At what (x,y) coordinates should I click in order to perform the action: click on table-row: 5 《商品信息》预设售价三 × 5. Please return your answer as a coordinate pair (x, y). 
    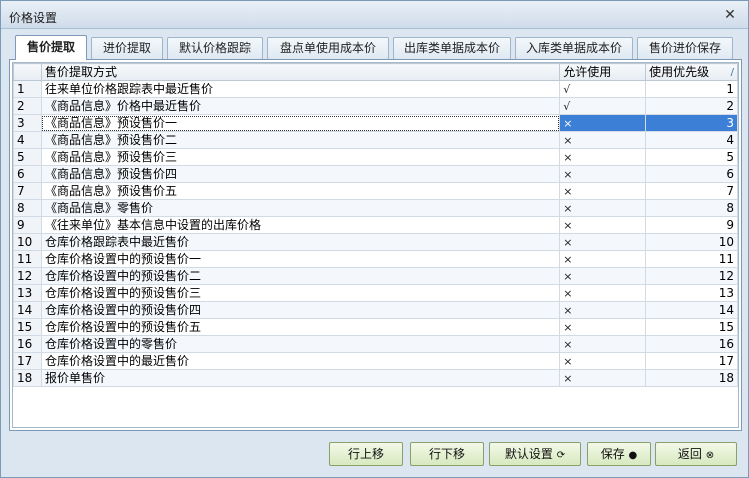
    Looking at the image, I should click on (375, 157).